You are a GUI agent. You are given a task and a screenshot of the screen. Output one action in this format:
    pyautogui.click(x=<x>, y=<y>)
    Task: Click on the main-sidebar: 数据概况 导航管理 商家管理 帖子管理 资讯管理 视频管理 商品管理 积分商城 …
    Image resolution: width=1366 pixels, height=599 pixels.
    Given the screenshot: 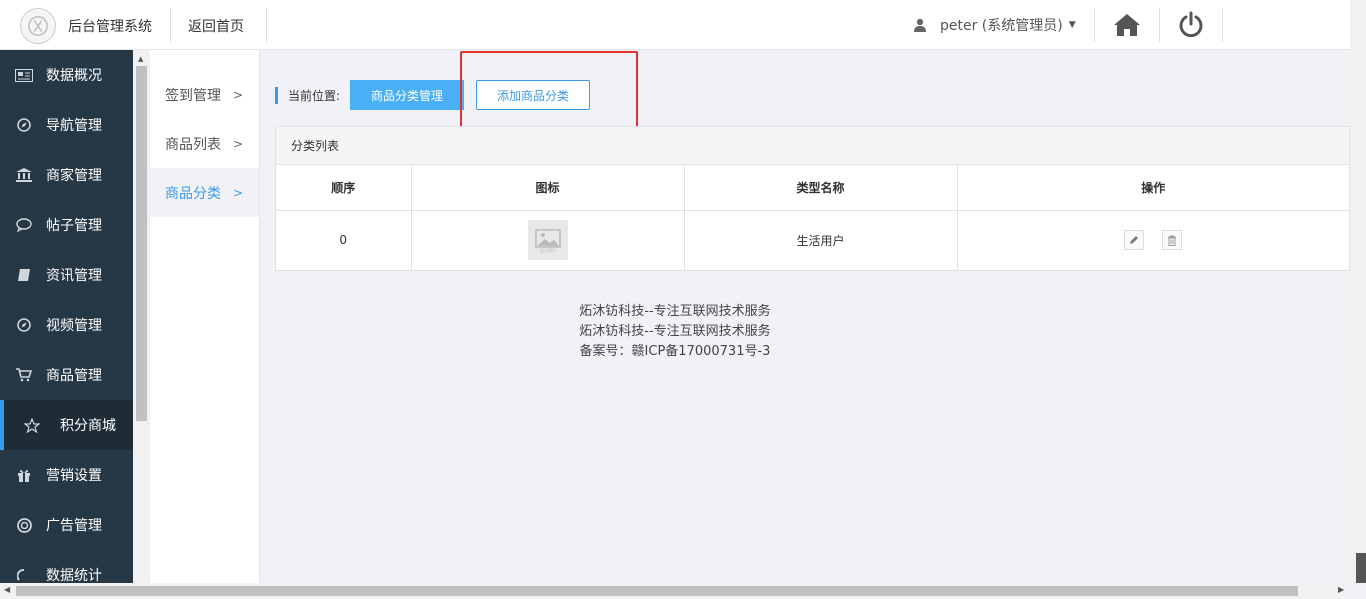 What is the action you would take?
    pyautogui.click(x=66, y=316)
    